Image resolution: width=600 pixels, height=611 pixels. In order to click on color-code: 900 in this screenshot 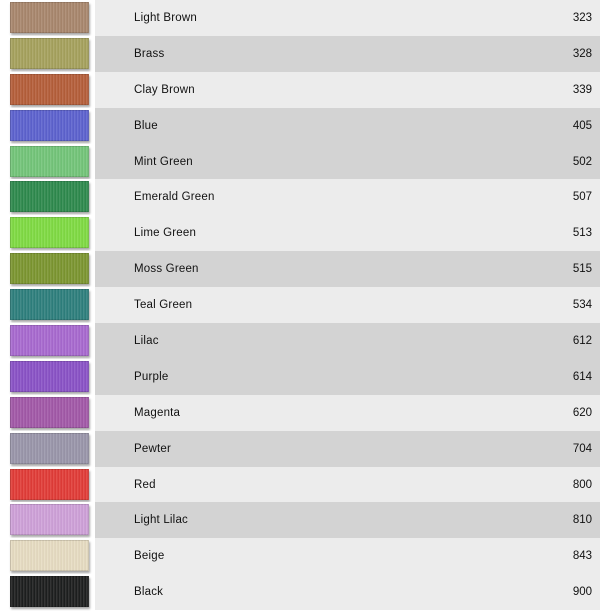, I will do `click(582, 592)`.